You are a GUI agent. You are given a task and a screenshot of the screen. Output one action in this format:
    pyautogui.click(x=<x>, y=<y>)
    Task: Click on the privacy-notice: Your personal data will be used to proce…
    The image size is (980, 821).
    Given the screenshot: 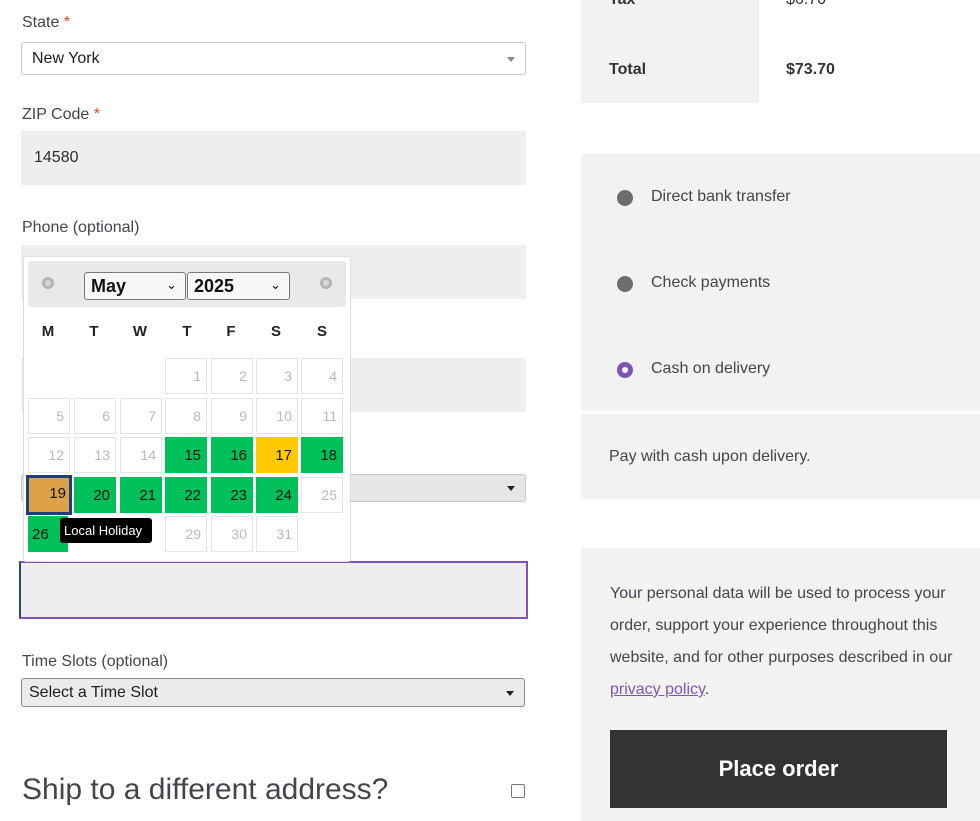 What is the action you would take?
    pyautogui.click(x=785, y=642)
    